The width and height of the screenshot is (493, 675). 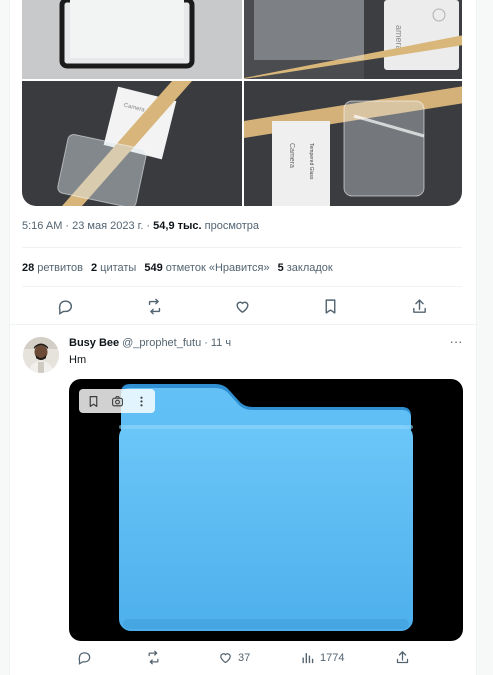 I want to click on stat-label: цитаты, so click(x=118, y=268).